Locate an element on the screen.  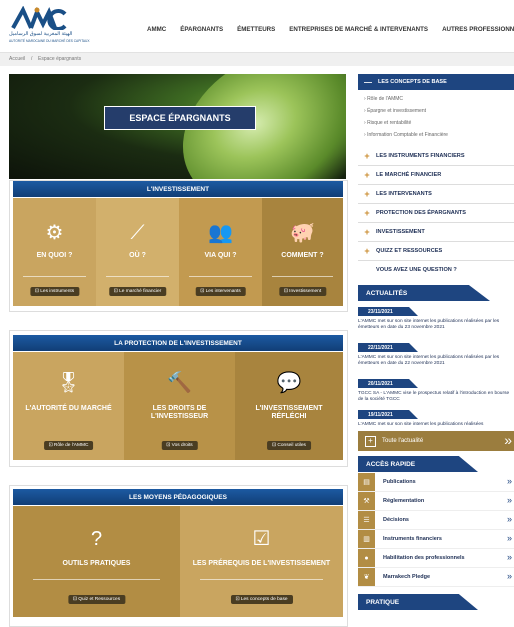
news-title: ACTUALITÉS is located at coordinates (424, 293).